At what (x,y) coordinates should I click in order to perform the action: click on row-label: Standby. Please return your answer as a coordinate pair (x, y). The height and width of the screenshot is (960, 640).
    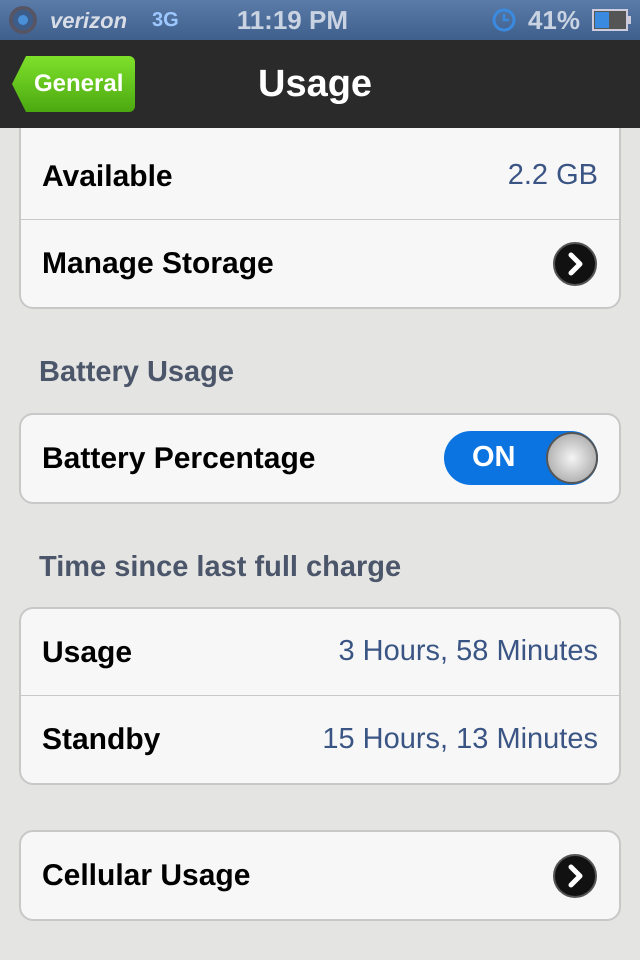
    Looking at the image, I should click on (101, 740).